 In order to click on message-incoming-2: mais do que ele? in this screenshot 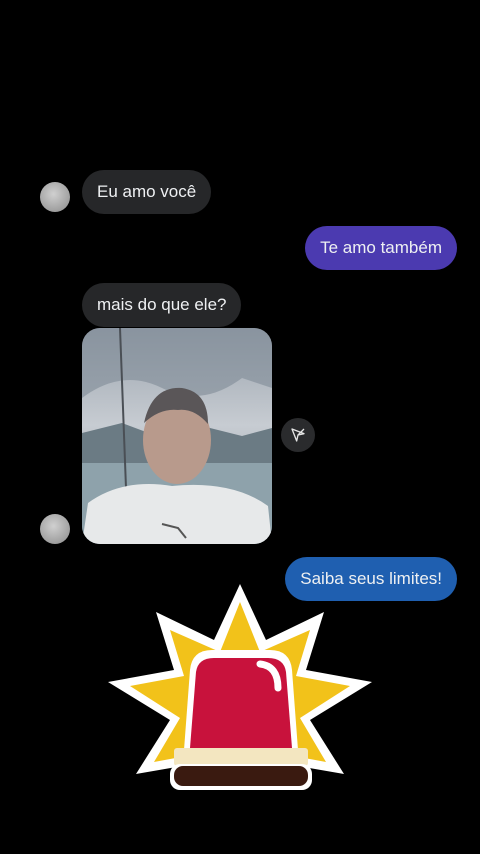, I will do `click(162, 305)`.